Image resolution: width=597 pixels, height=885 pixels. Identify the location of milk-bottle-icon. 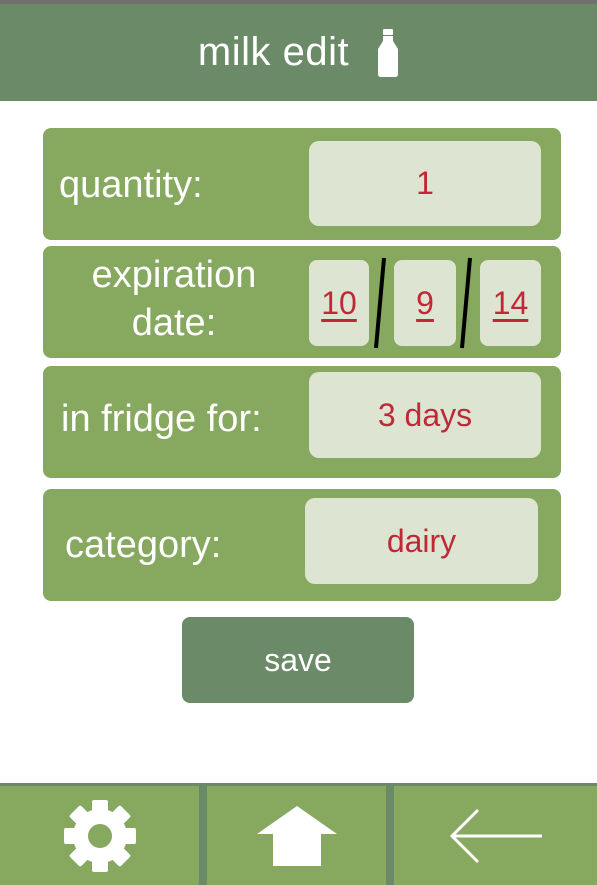
(388, 52).